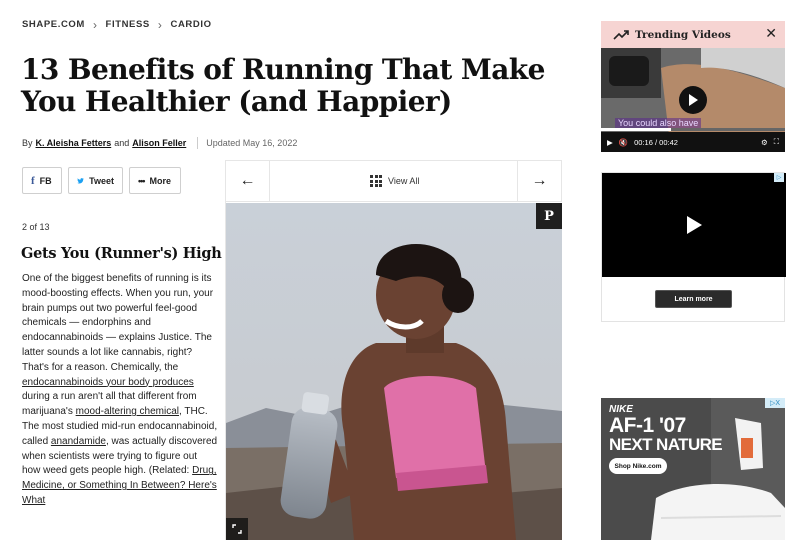 The image size is (800, 540). I want to click on pinterest-button: P, so click(549, 216).